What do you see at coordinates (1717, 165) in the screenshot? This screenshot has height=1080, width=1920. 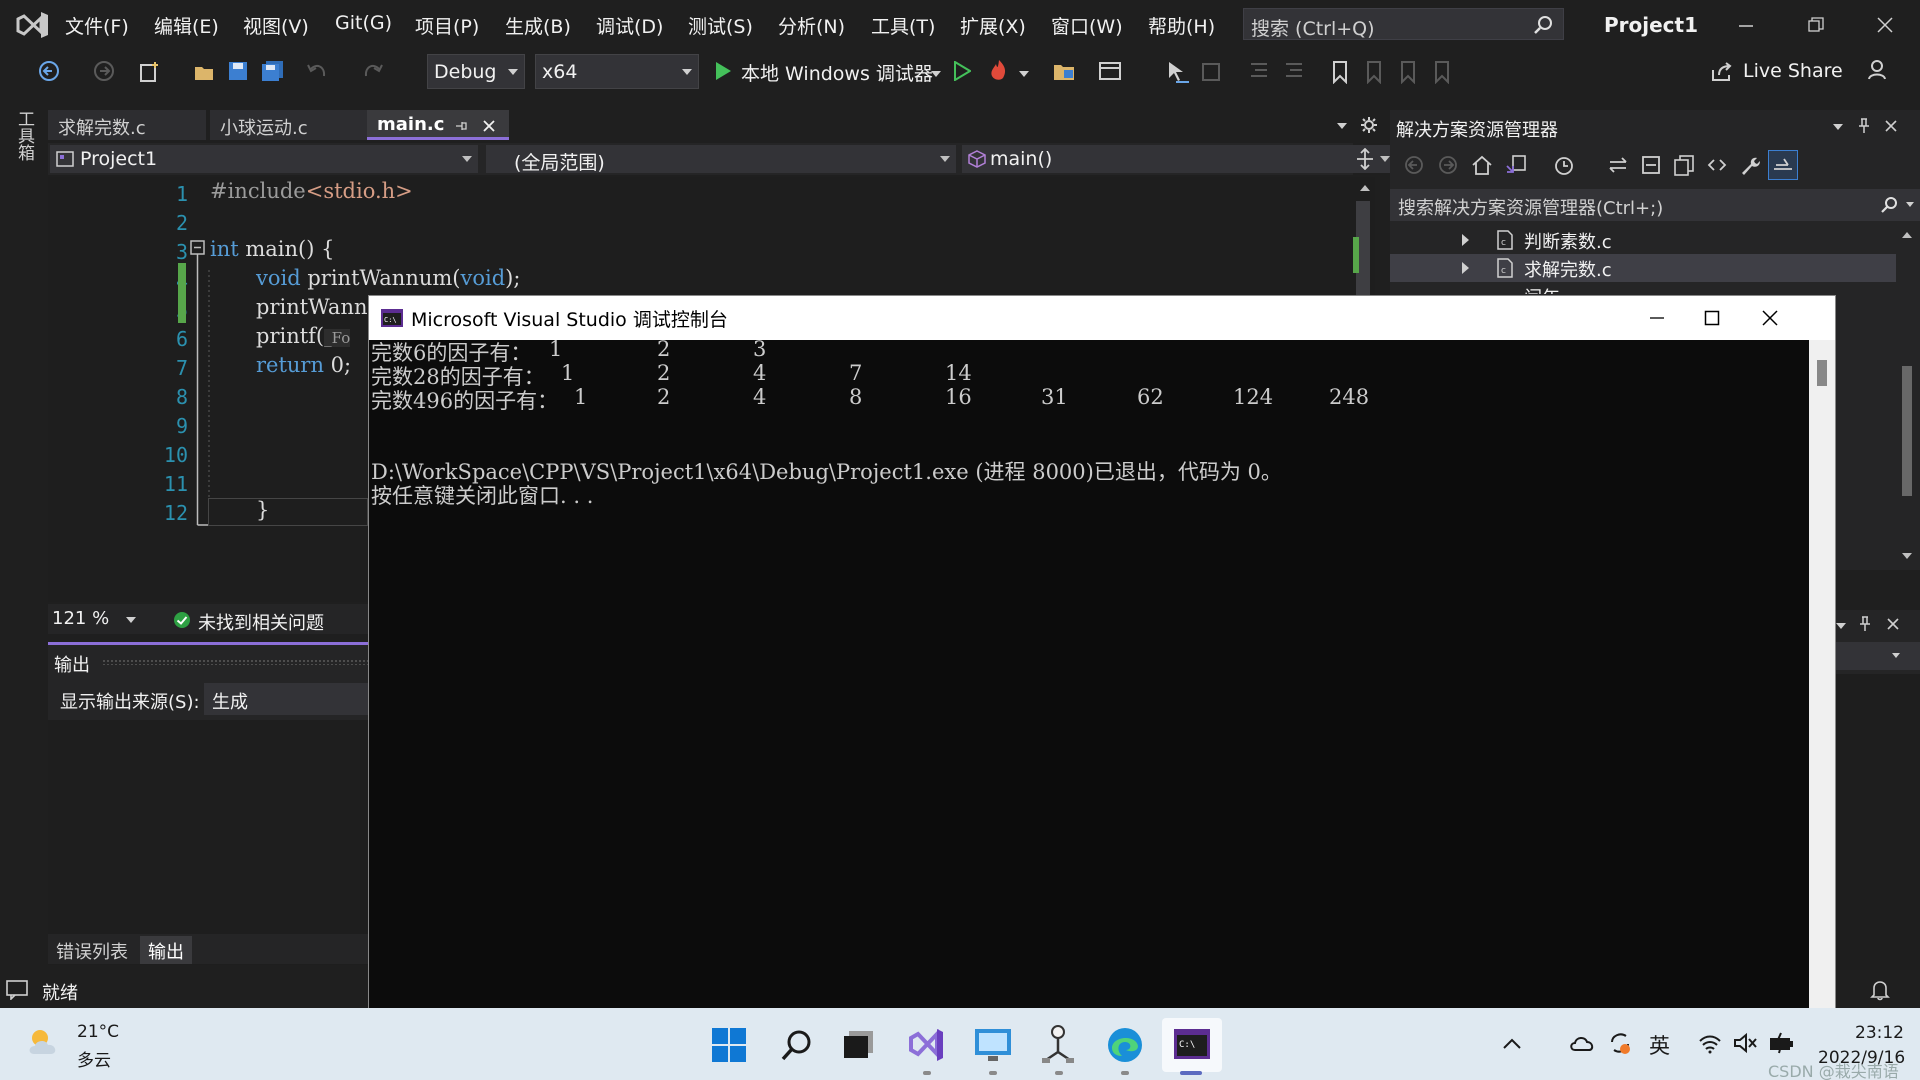 I see `view-code-icon` at bounding box center [1717, 165].